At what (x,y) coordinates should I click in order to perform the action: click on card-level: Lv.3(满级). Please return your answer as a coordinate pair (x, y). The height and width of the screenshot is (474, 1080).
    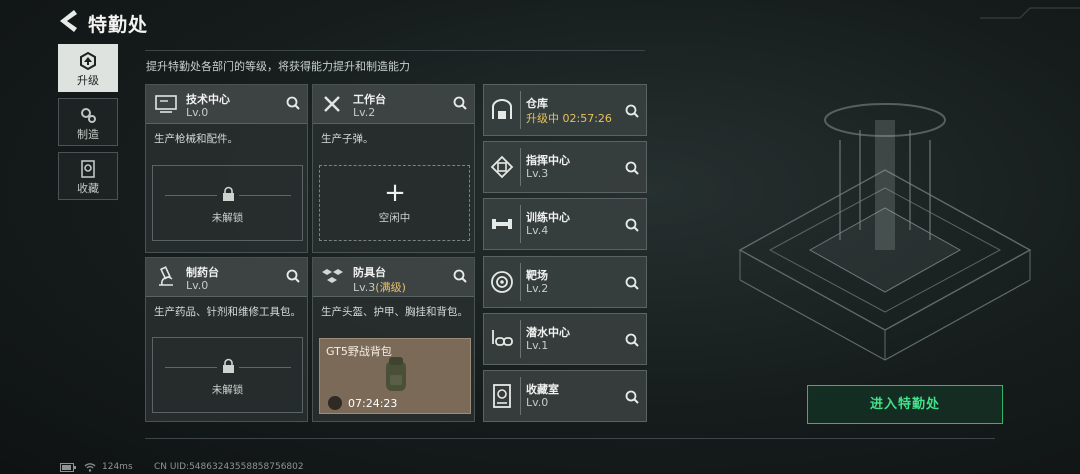
    Looking at the image, I should click on (379, 287).